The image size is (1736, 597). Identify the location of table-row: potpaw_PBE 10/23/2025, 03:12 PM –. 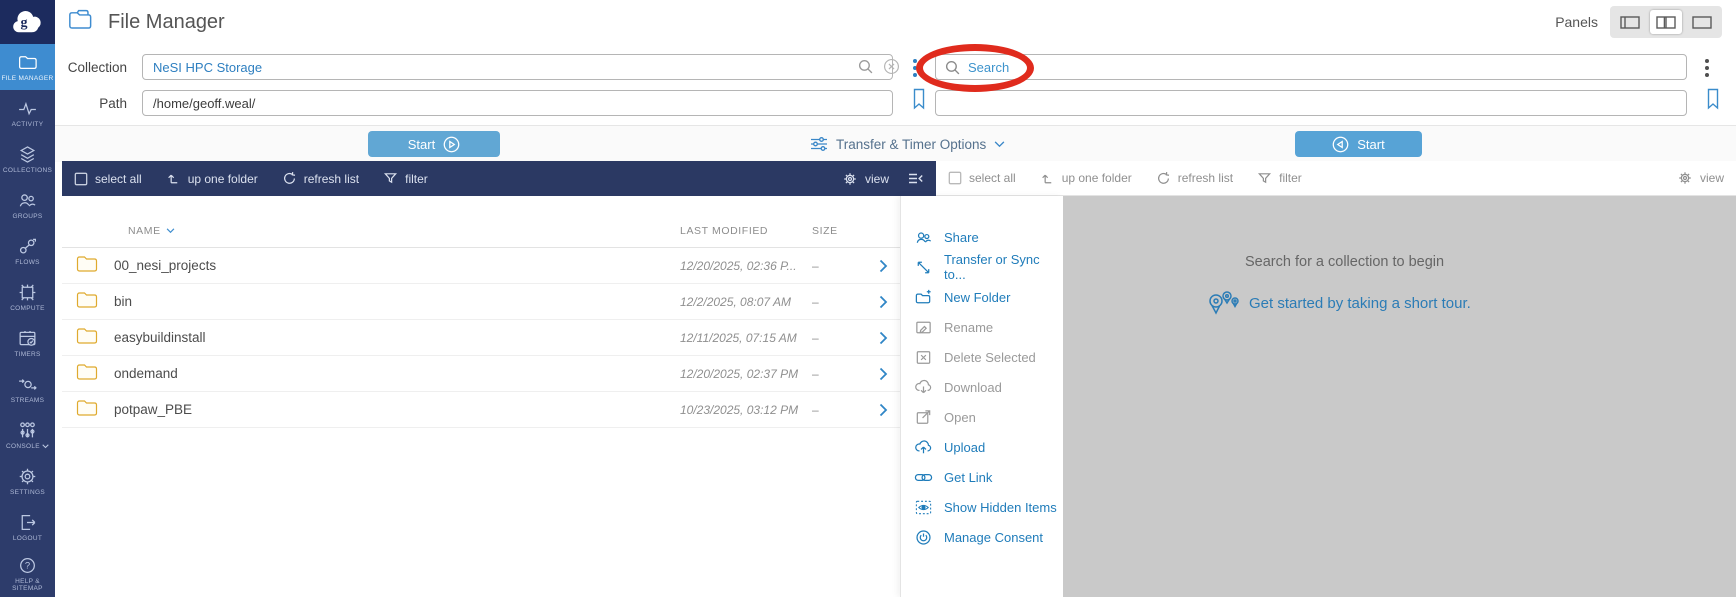
(481, 410).